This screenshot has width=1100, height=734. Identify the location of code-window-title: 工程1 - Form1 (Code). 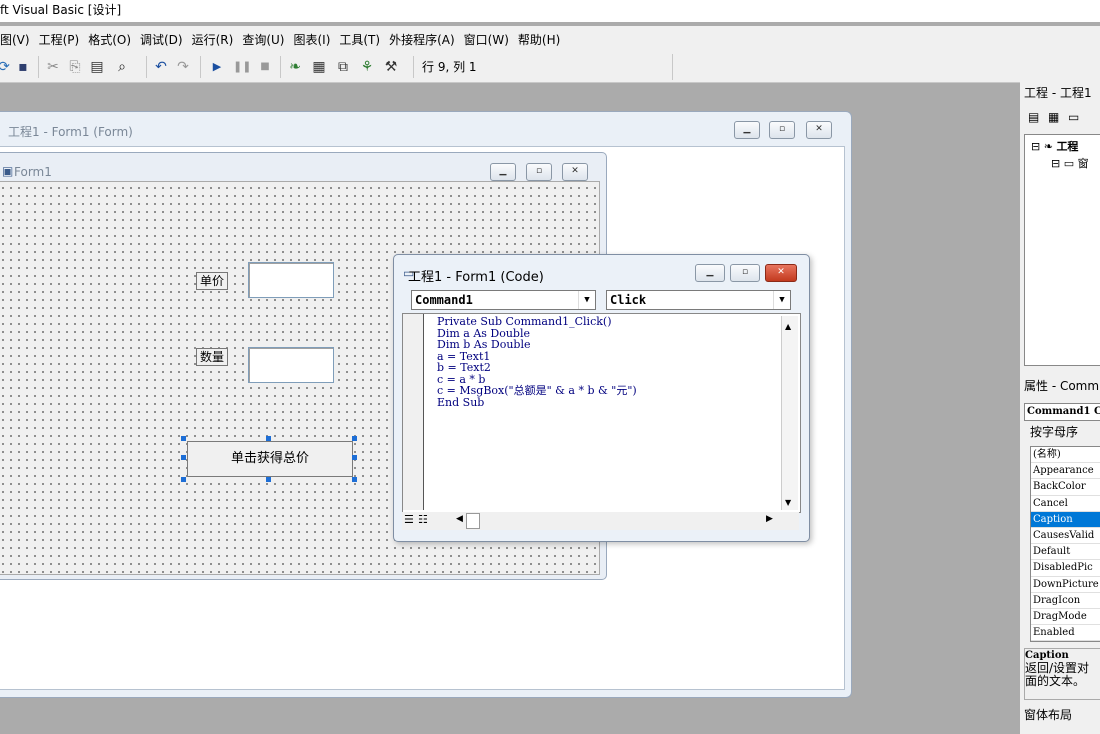
(476, 277).